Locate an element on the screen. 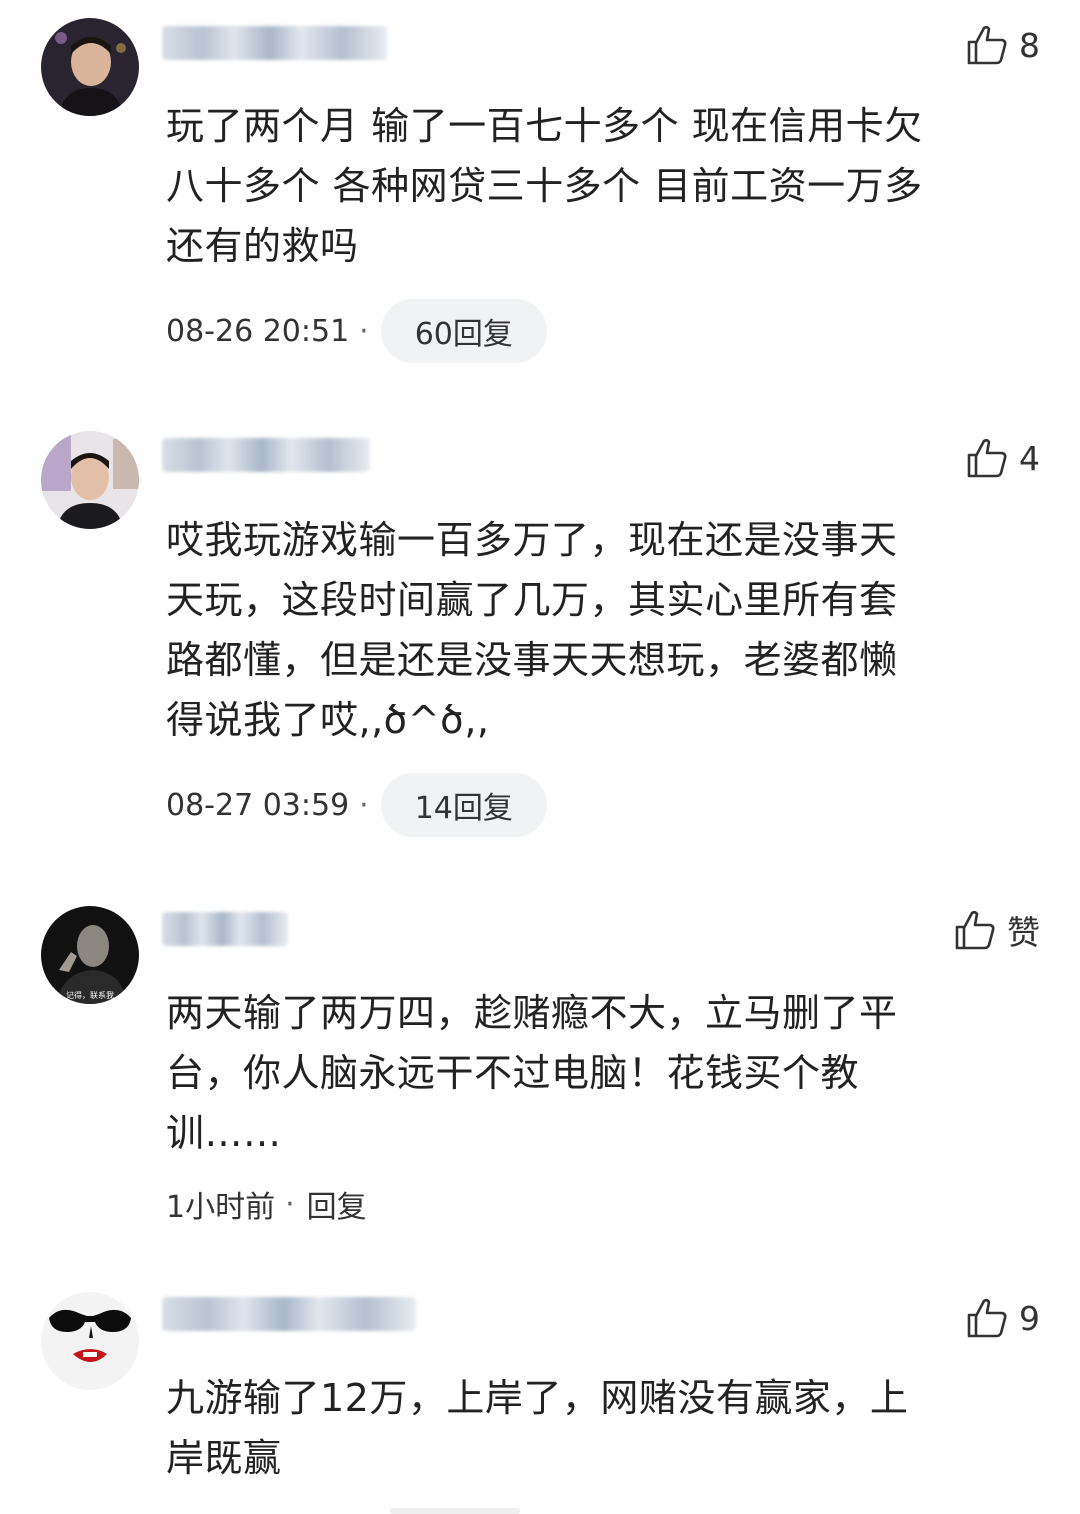 This screenshot has height=1514, width=1080. like-button: 4 is located at coordinates (1002, 458).